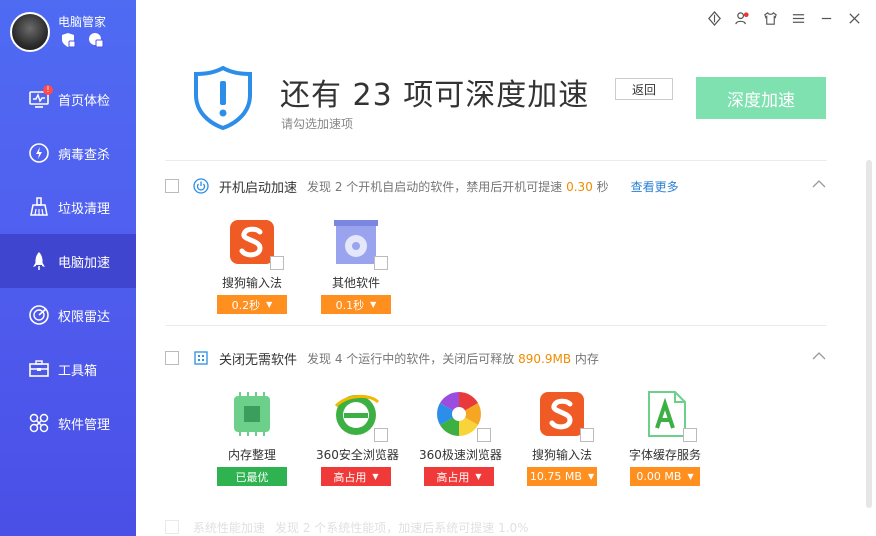 The image size is (876, 536). Describe the element at coordinates (84, 263) in the screenshot. I see `sidebar-item-label: 电脑加速` at that location.